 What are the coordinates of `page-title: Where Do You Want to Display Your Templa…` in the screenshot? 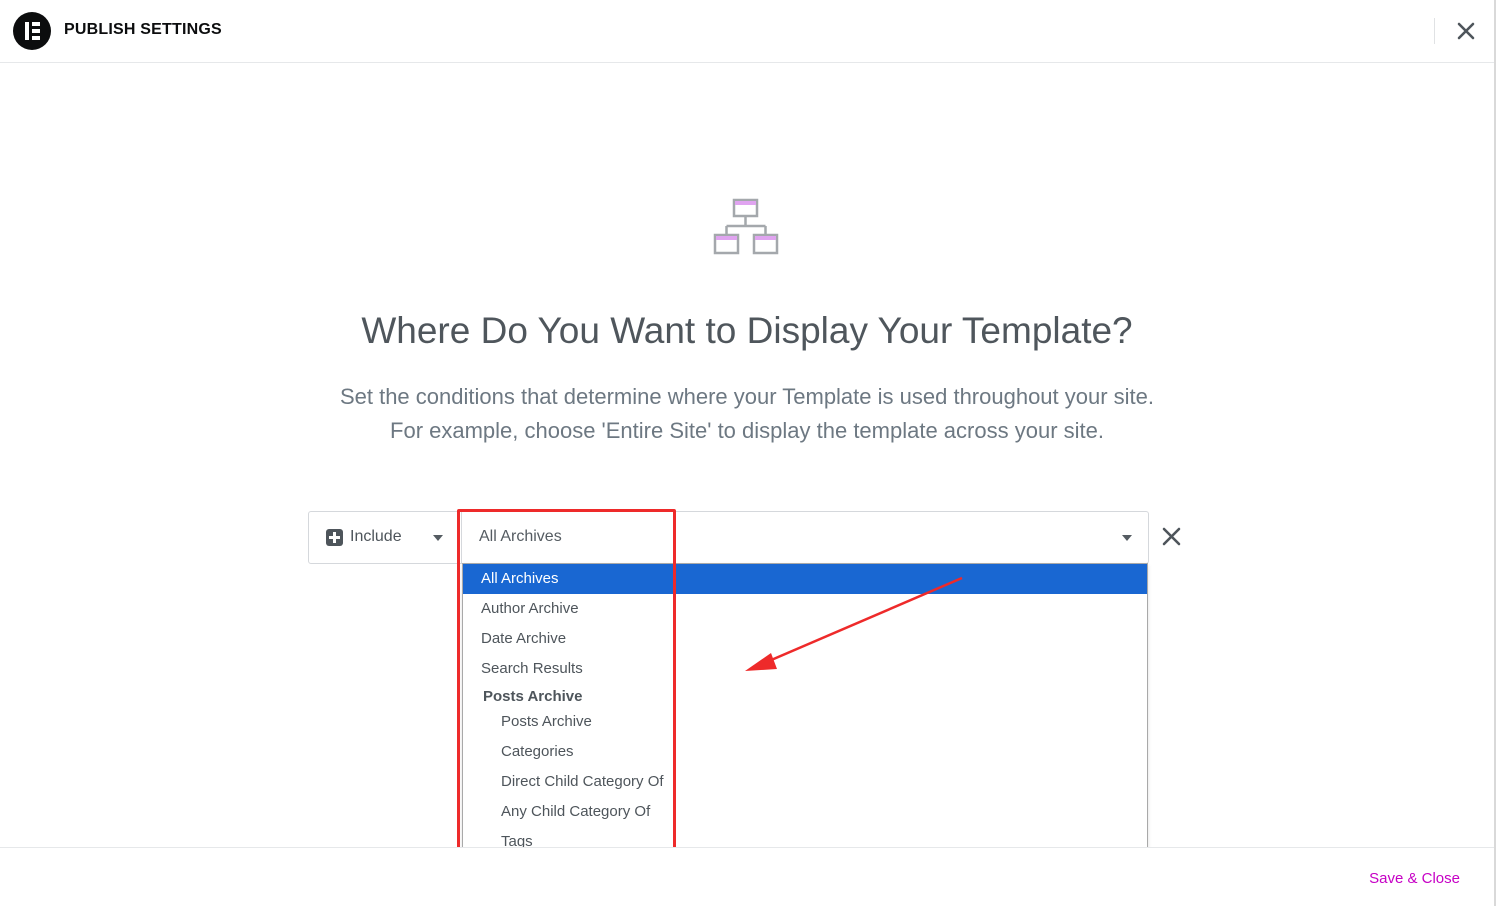 It's located at (747, 330).